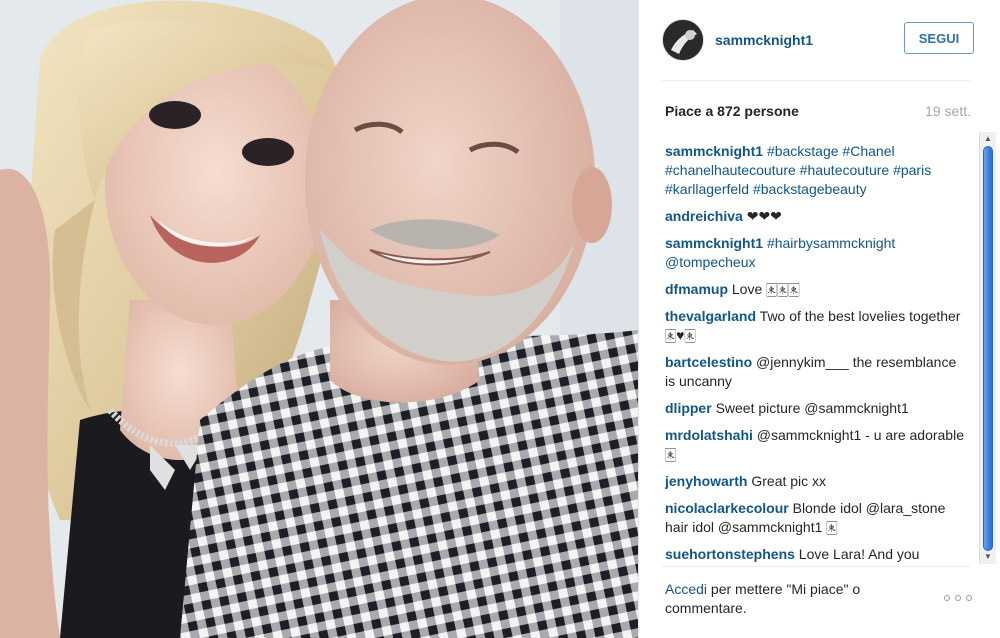  I want to click on comment-item: andreichiva ❤❤❤, so click(815, 216).